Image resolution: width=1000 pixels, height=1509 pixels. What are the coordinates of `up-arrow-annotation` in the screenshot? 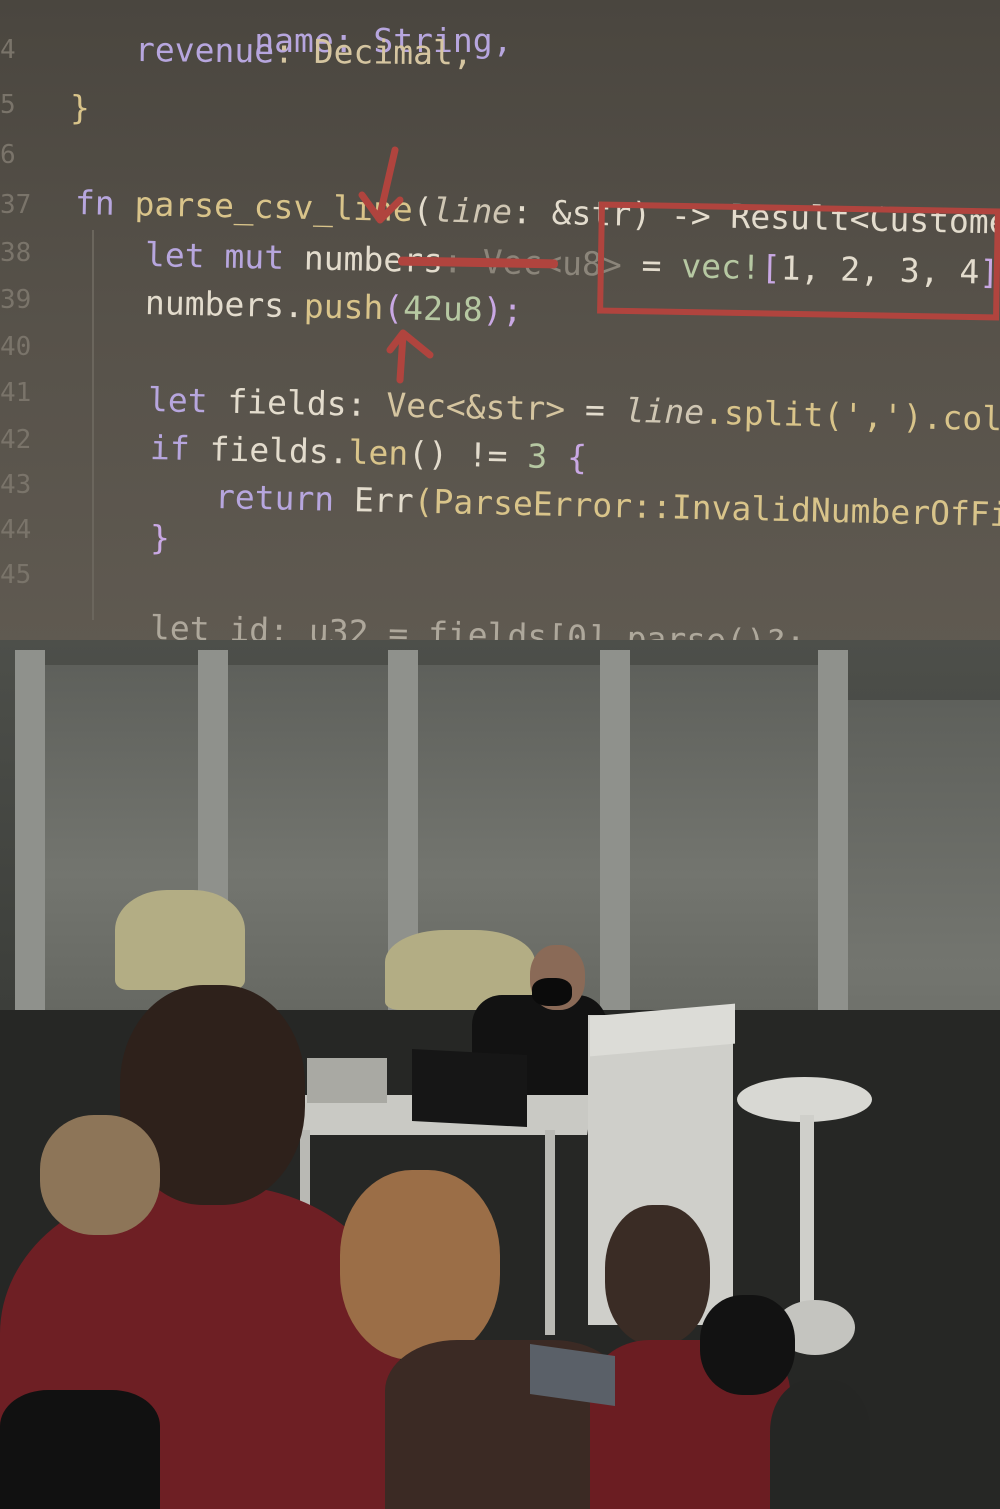 It's located at (410, 356).